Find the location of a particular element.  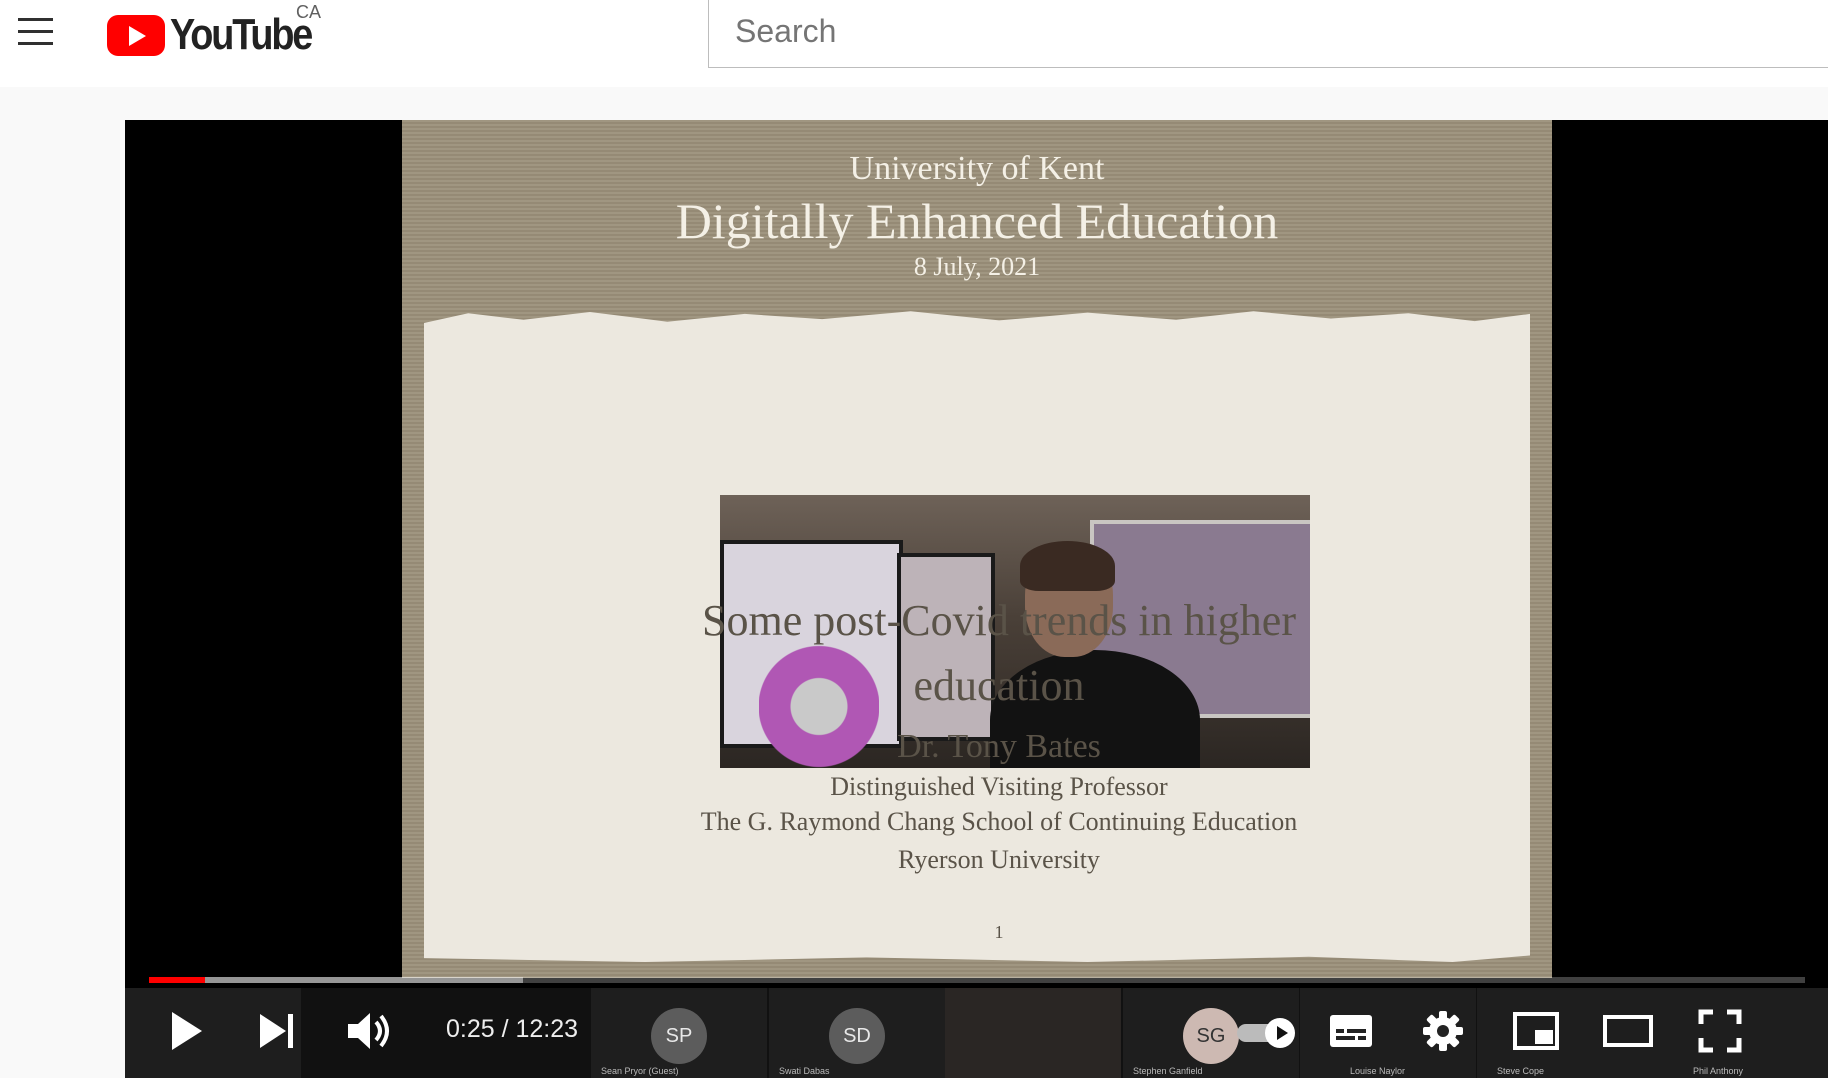

settings-button is located at coordinates (1443, 1031).